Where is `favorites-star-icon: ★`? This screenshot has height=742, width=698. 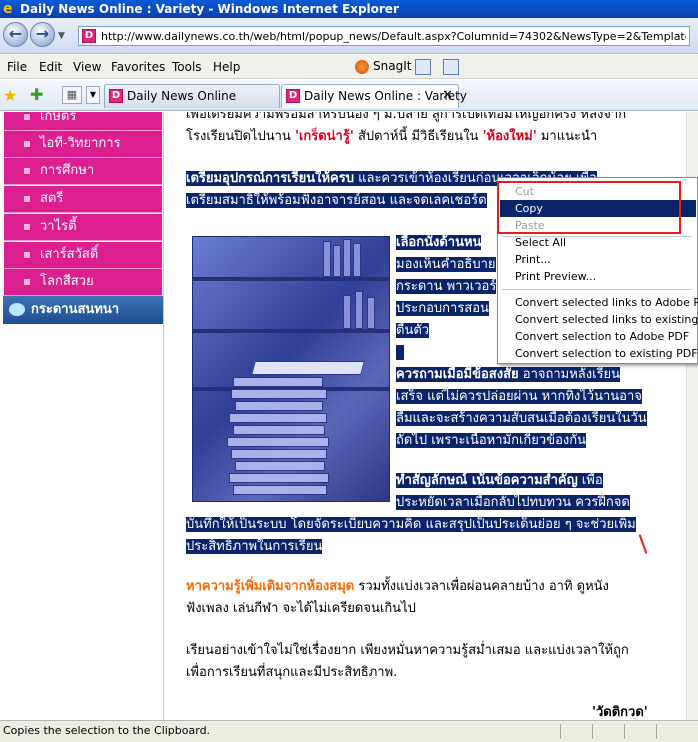
favorites-star-icon: ★ is located at coordinates (10, 95).